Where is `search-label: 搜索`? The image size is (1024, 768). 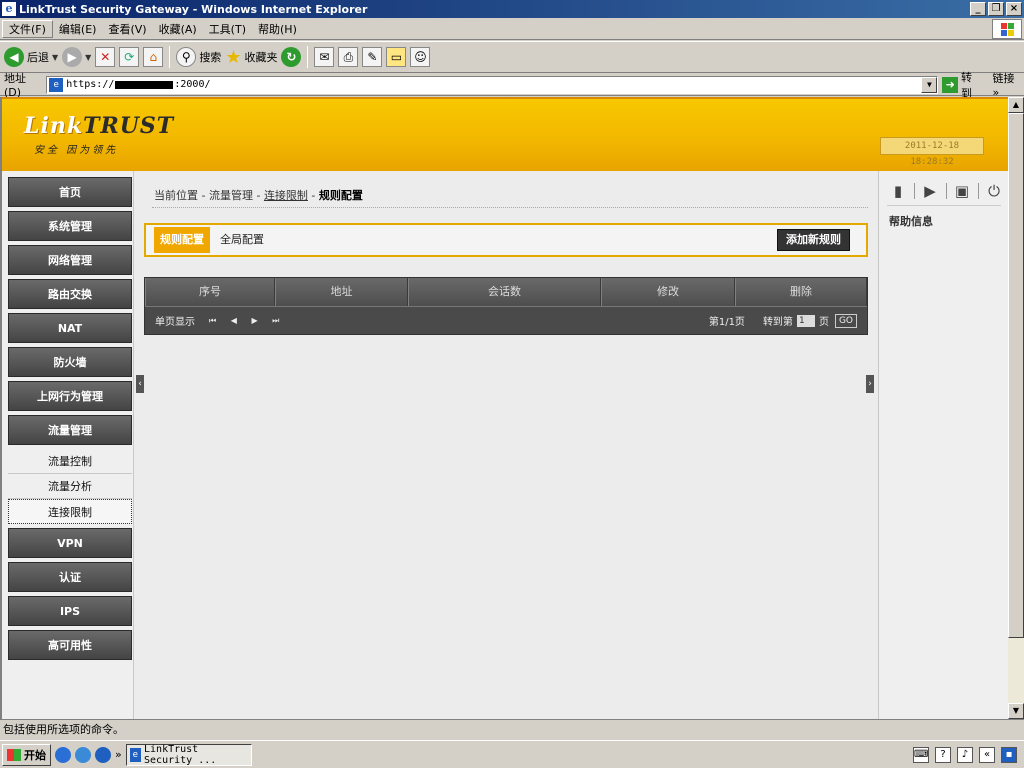
search-label: 搜索 is located at coordinates (210, 57).